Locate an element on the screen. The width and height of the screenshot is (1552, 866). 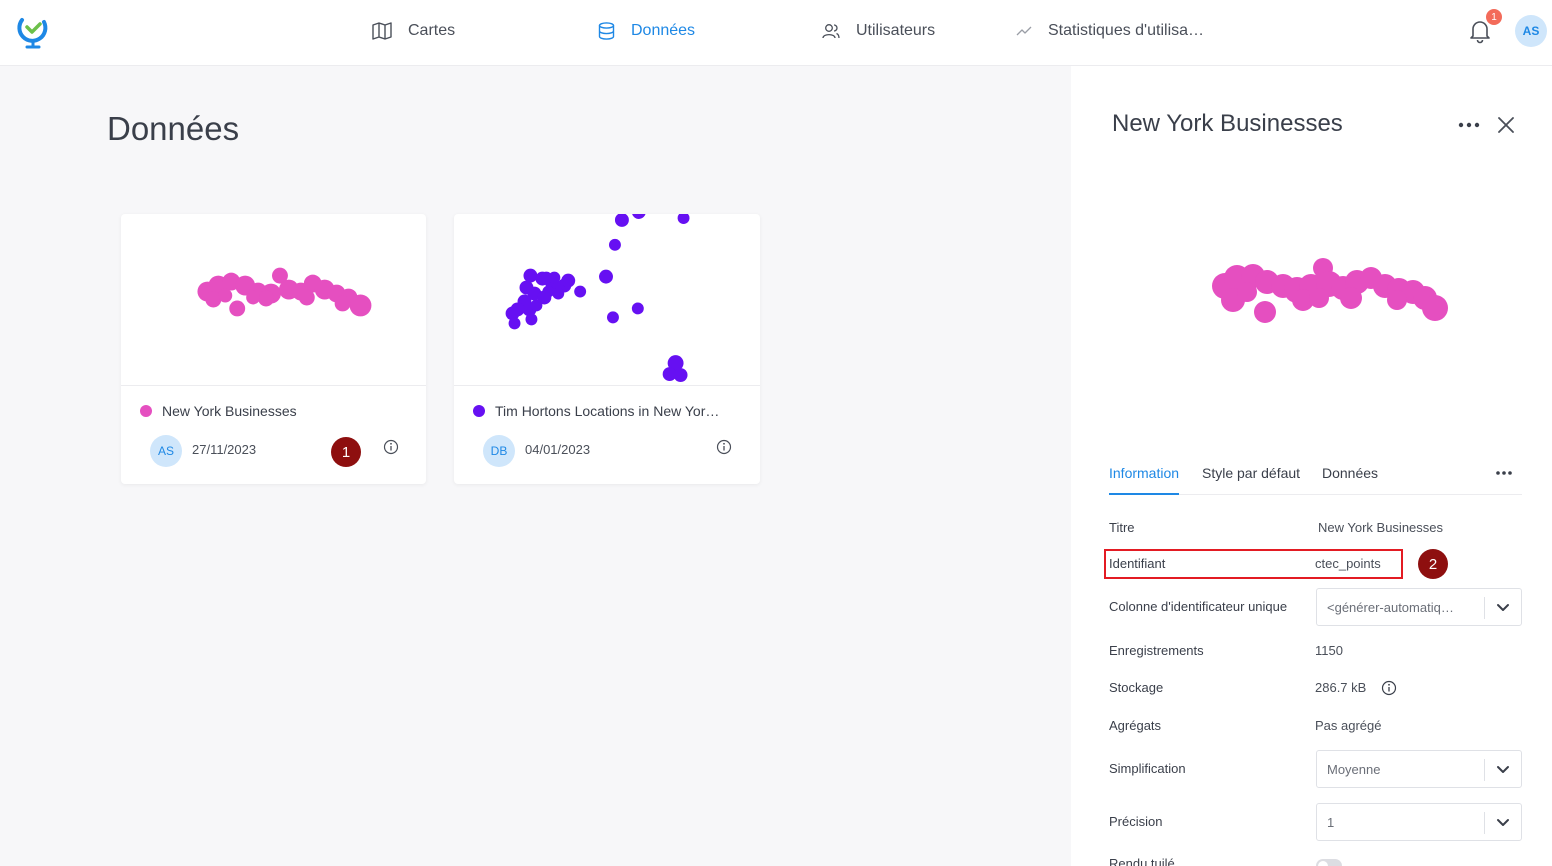
nav-item-cartes: Cartes is located at coordinates (413, 31).